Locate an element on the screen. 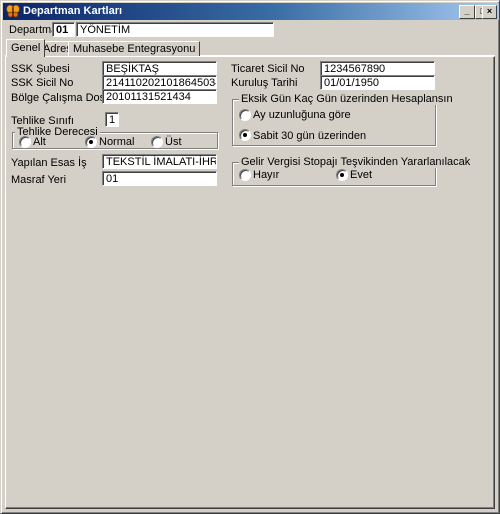 The image size is (500, 514). minimize-button: _ is located at coordinates (467, 12).